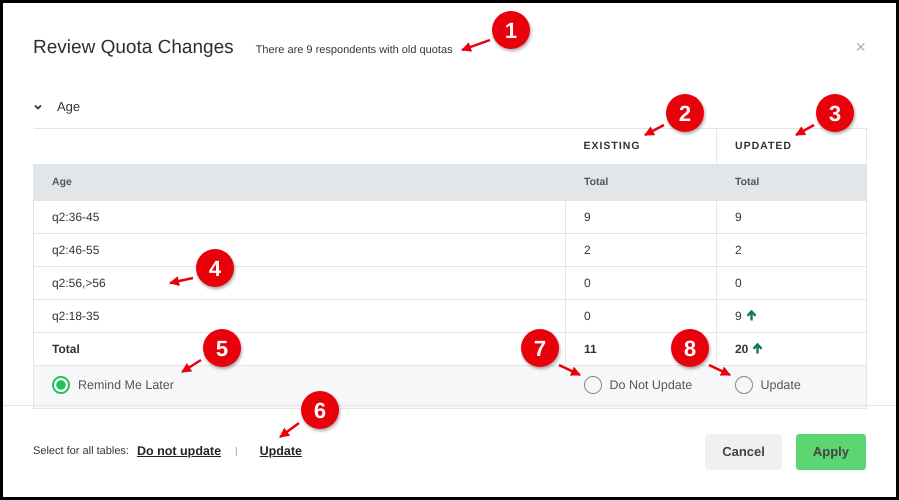  I want to click on callout-number: 5, so click(222, 348).